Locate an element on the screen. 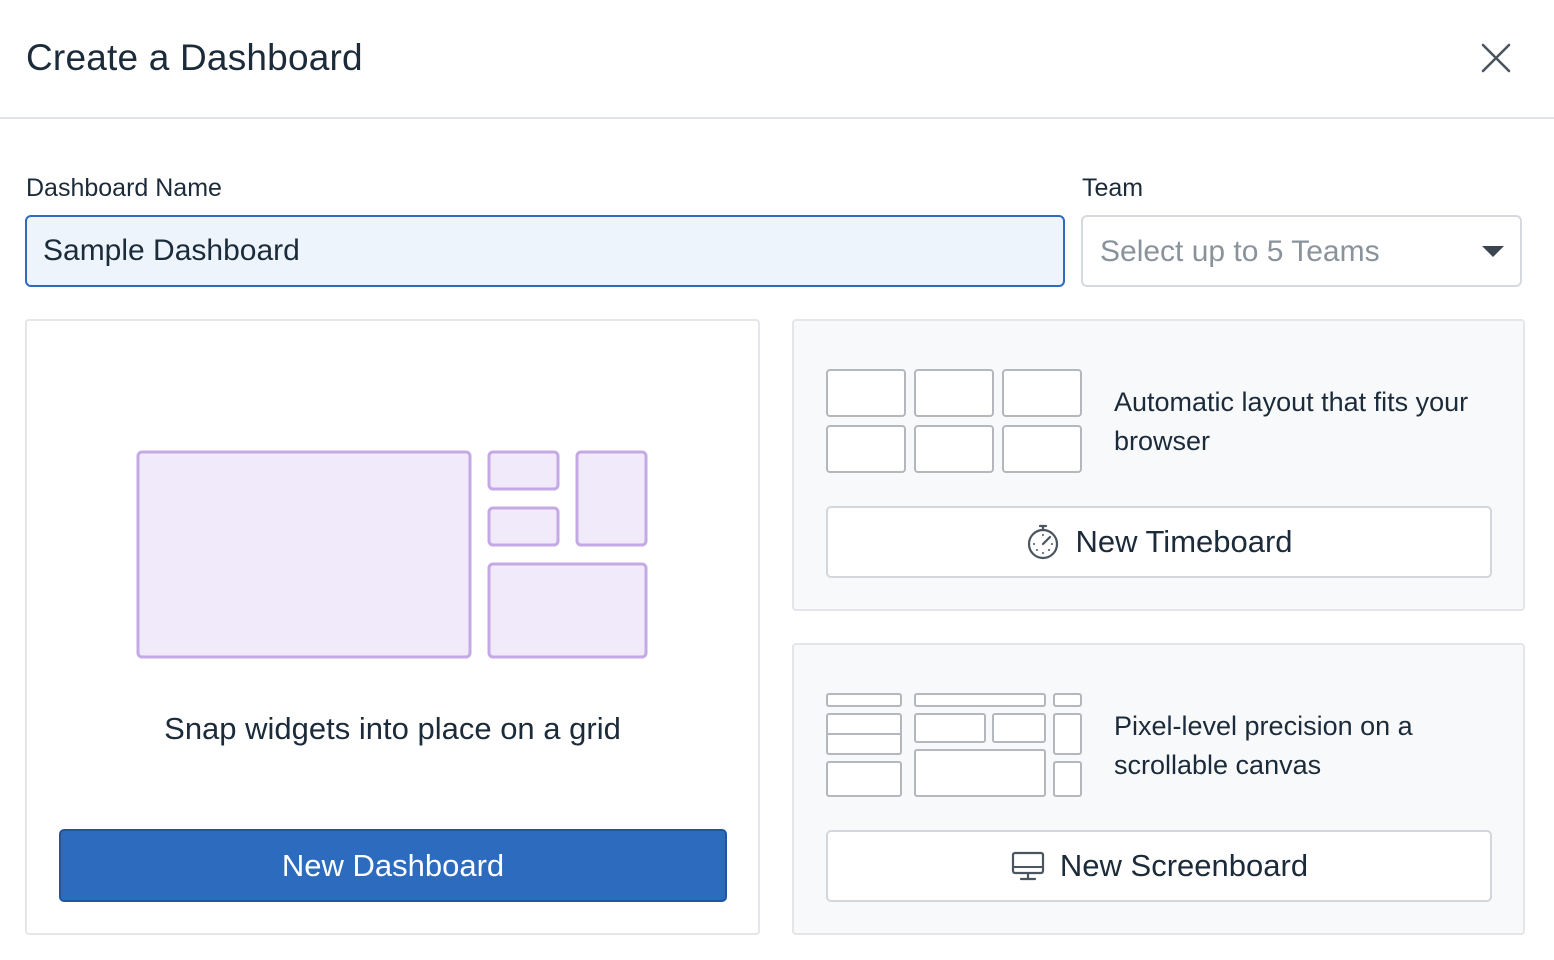  monitor-icon is located at coordinates (1028, 866).